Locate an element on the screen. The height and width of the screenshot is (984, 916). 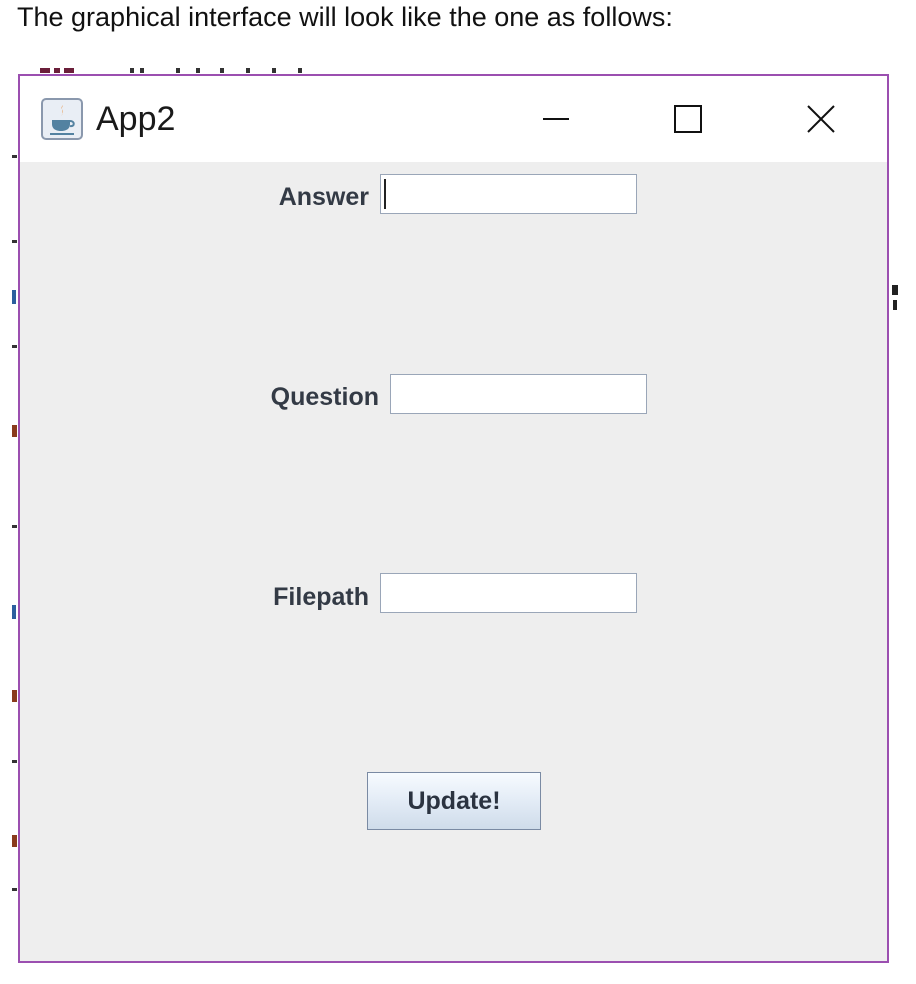
close-button is located at coordinates (821, 119).